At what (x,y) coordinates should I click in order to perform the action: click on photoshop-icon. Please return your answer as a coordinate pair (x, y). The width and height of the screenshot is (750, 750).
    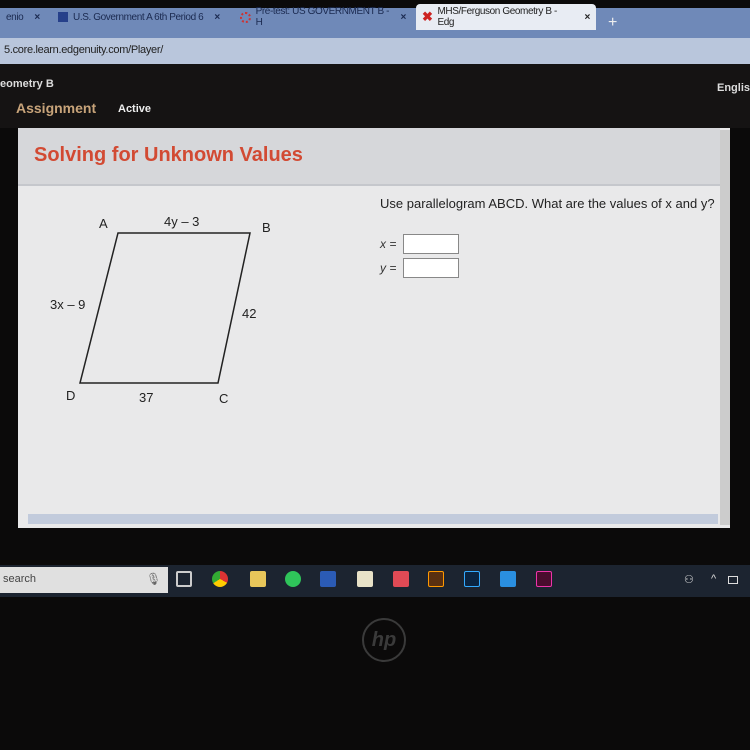
    Looking at the image, I should click on (472, 579).